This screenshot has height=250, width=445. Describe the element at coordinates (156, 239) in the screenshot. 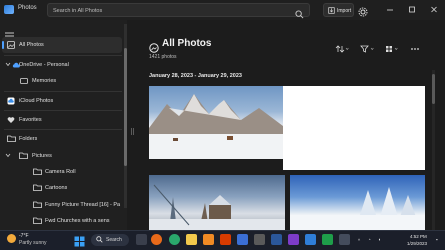

I see `firefox-icon` at that location.